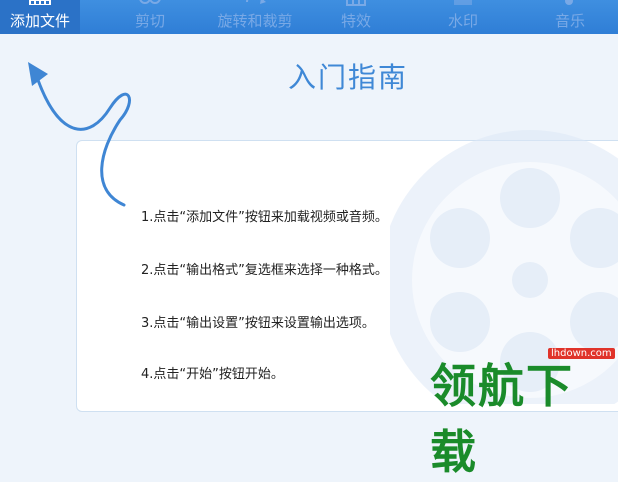  Describe the element at coordinates (348, 77) in the screenshot. I see `page-title: 入门指南` at that location.